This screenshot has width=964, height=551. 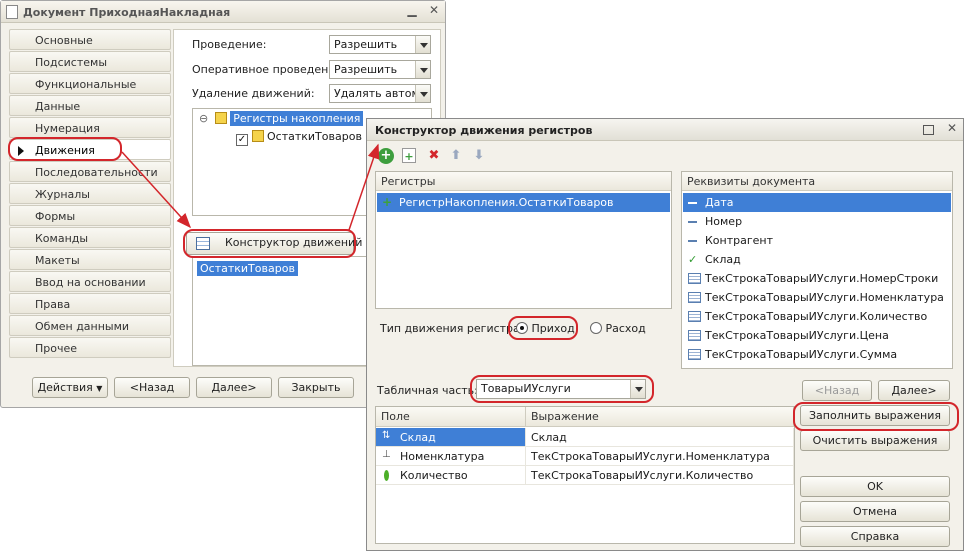 What do you see at coordinates (250, 187) in the screenshot?
I see `annotation-arrows` at bounding box center [250, 187].